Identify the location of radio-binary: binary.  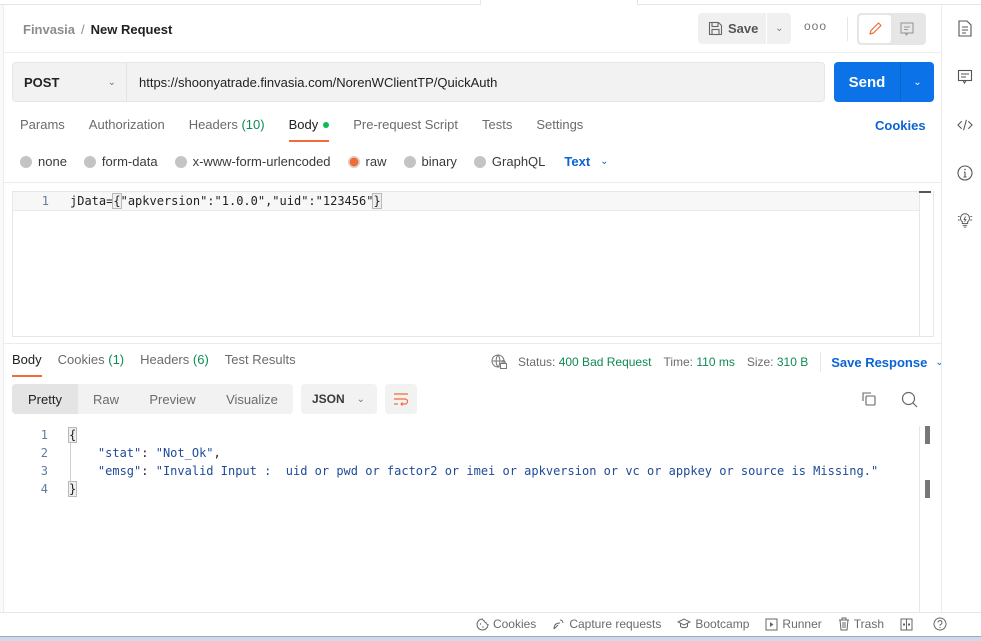
(430, 161).